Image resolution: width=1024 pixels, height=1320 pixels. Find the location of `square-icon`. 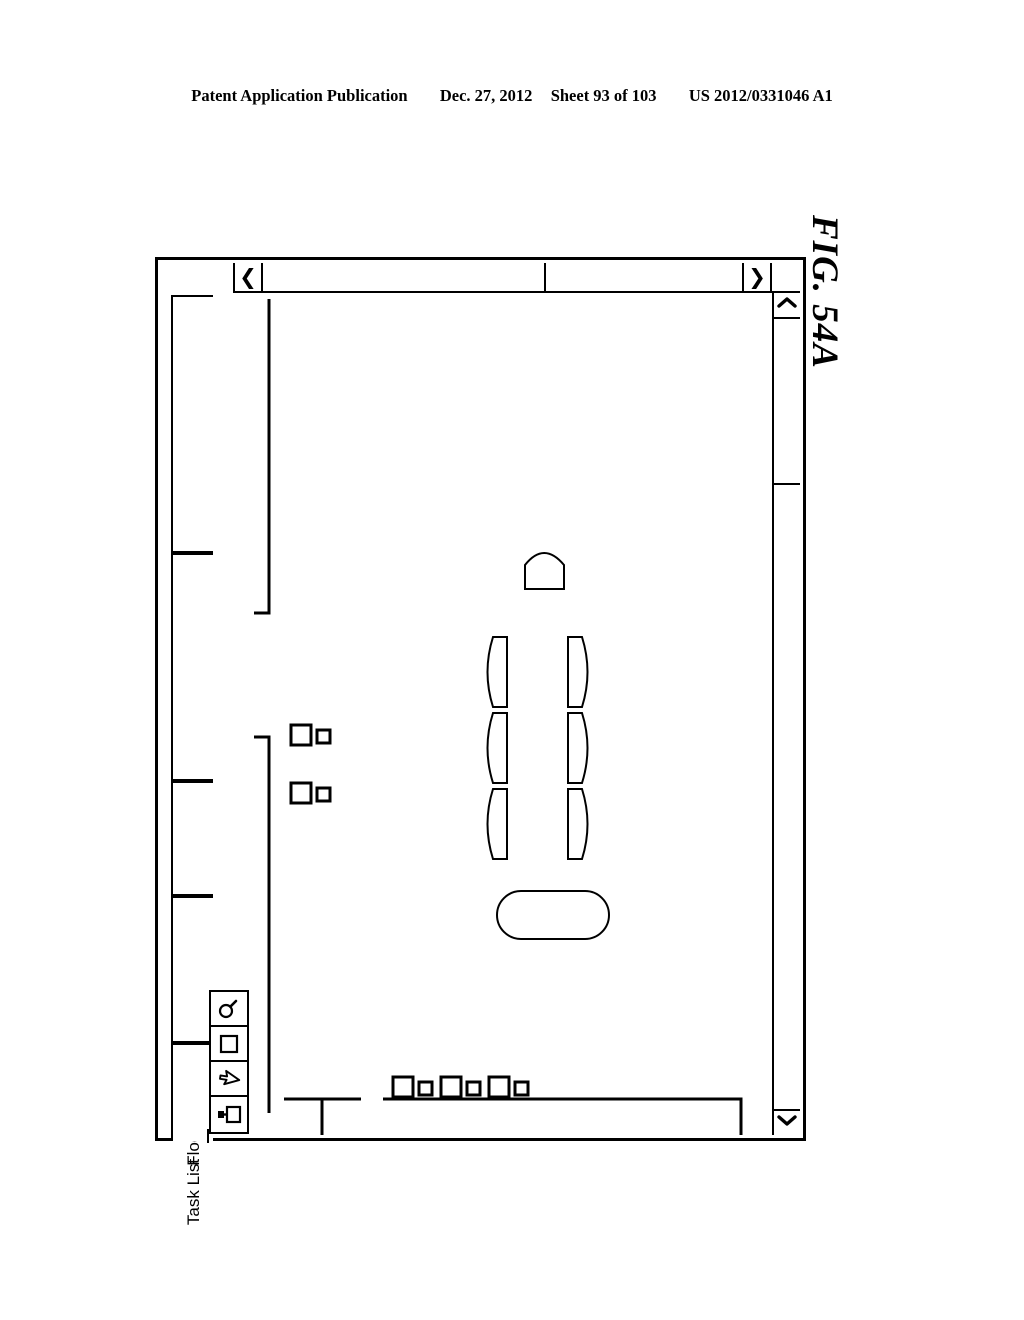

square-icon is located at coordinates (229, 1044).